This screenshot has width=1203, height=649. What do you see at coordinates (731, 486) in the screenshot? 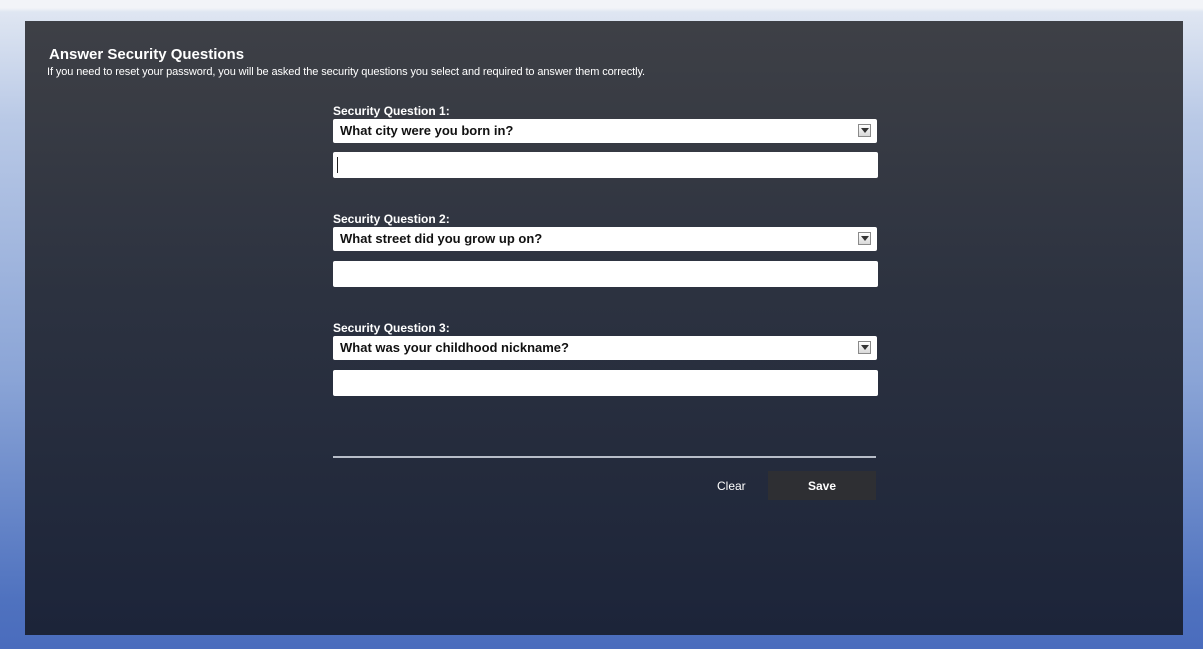
I see `clear-button: Clear` at bounding box center [731, 486].